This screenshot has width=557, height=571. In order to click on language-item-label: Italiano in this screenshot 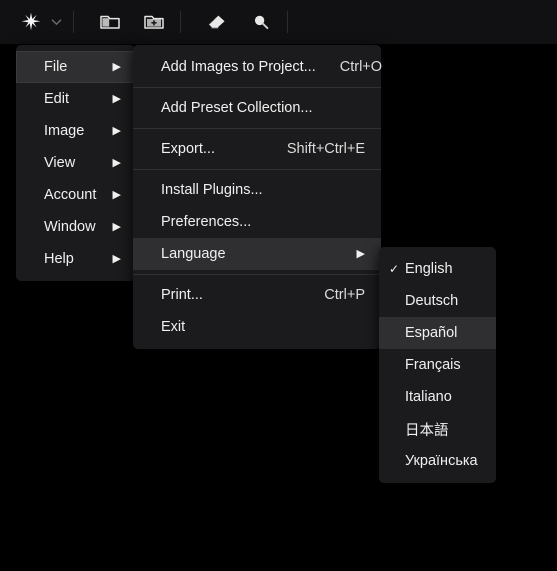, I will do `click(428, 397)`.